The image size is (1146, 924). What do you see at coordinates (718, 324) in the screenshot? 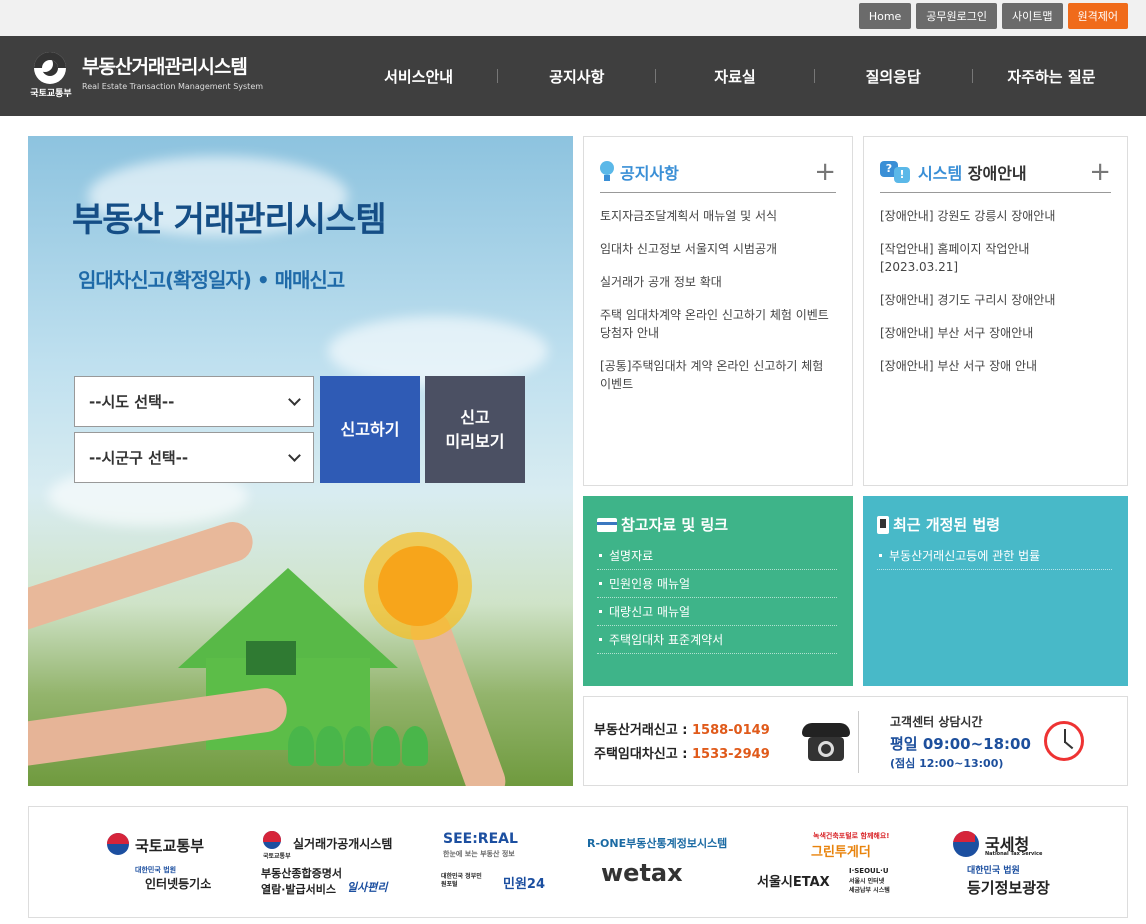
I see `notice-item: 주택 임대차계약 온라인 신고하기 체험 이벤트 당첨자 안내` at bounding box center [718, 324].